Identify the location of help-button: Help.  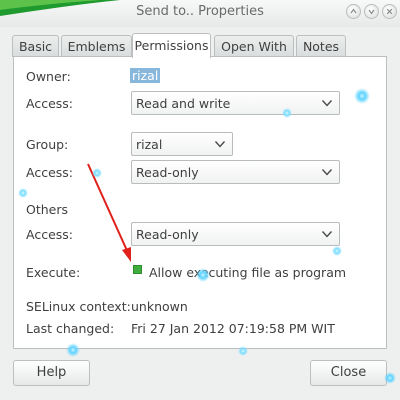
(51, 373).